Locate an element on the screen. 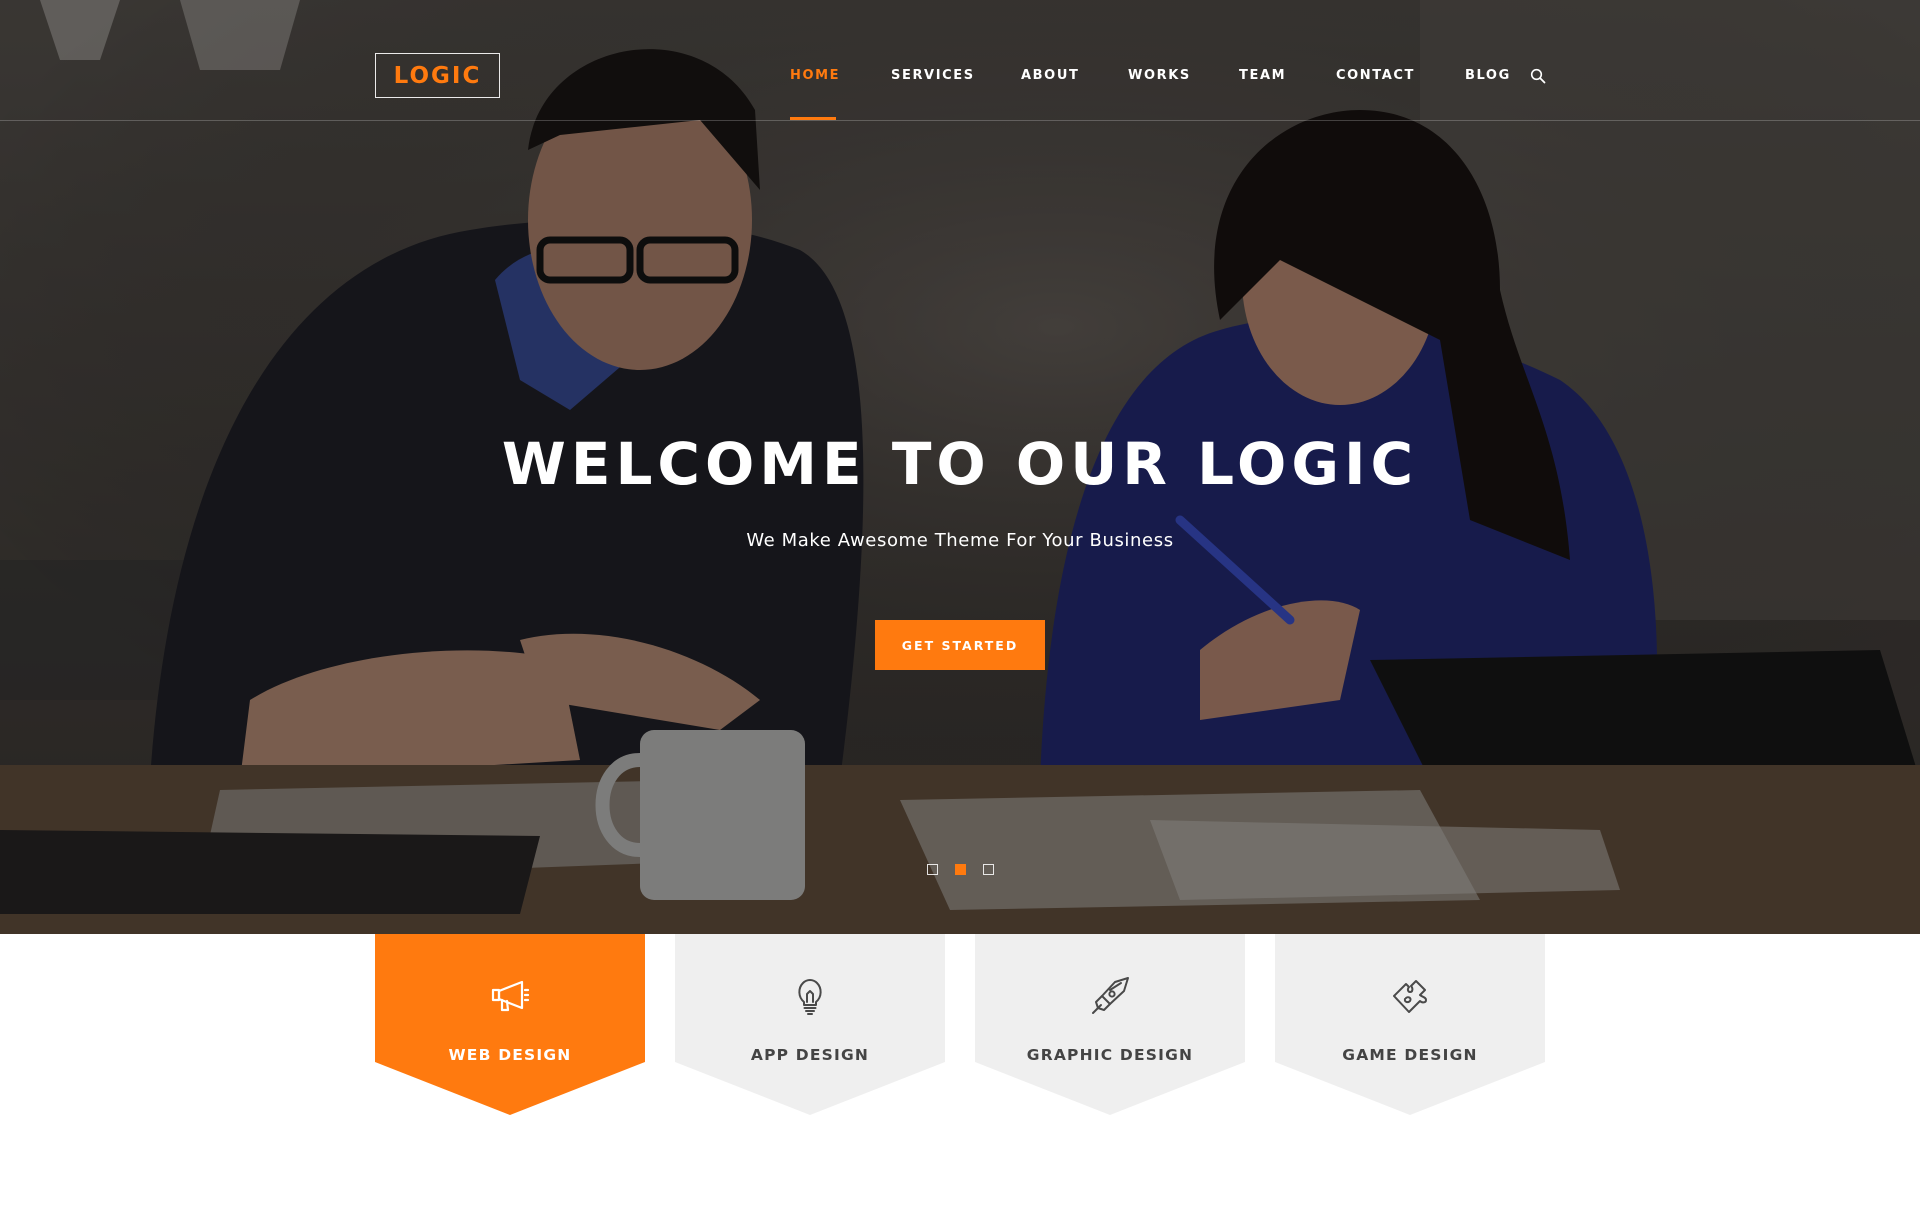 This screenshot has height=1215, width=1920. search-icon is located at coordinates (1538, 76).